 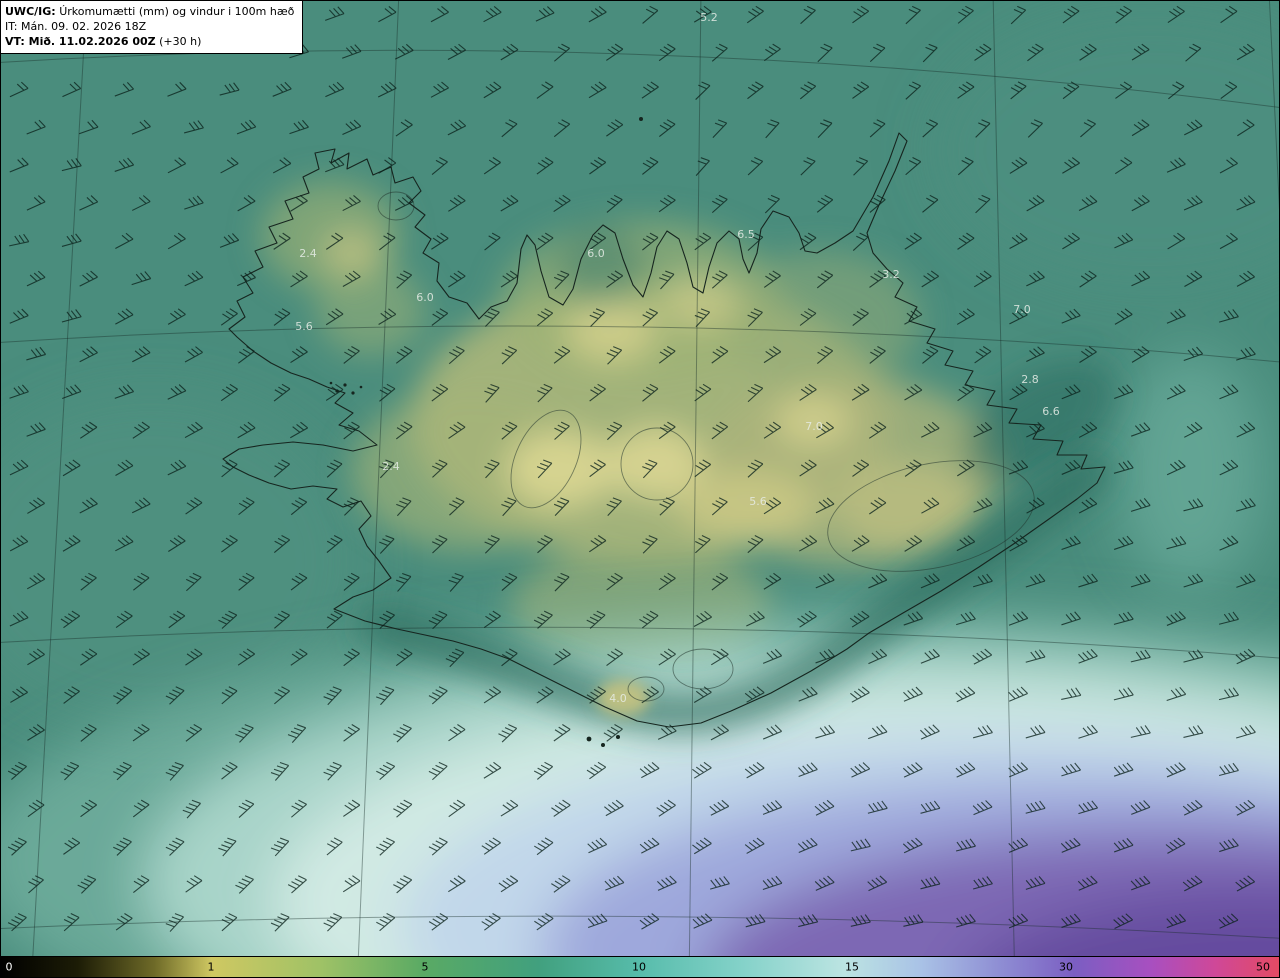 I want to click on colorbar-tick-label: 30, so click(x=1066, y=967).